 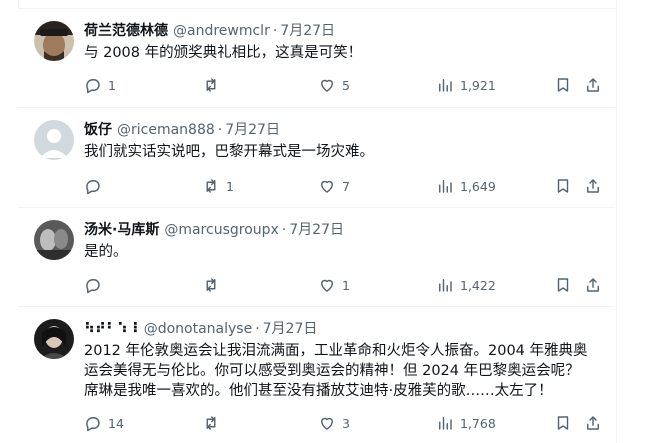 I want to click on display-name: 汤米·马库斯, so click(x=121, y=230).